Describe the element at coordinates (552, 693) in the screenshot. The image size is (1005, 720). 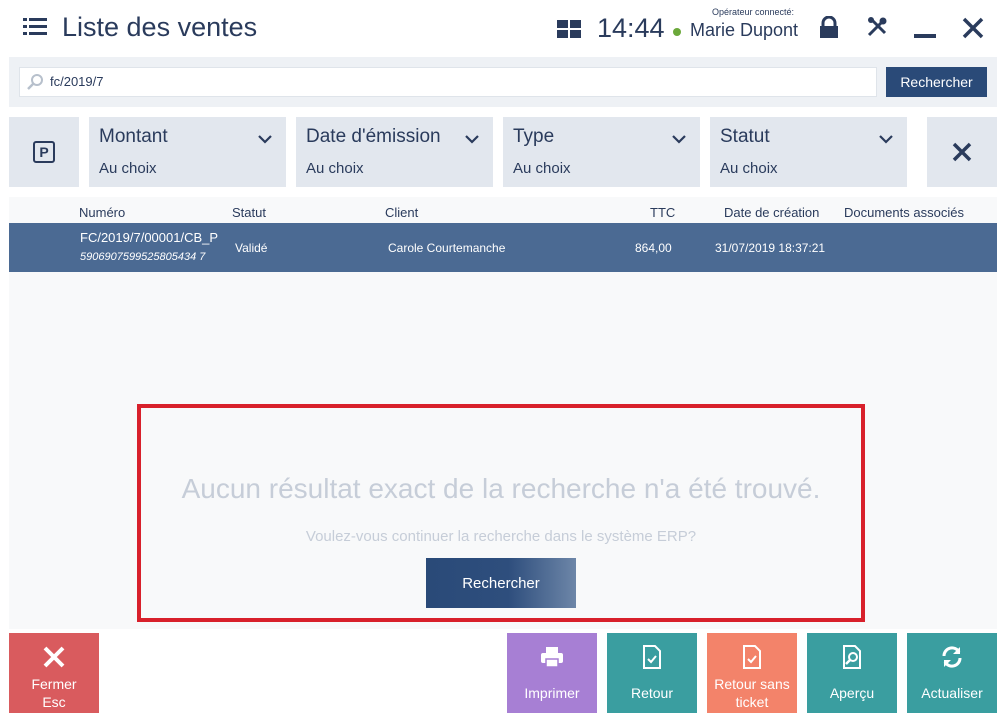
I see `print-button-label: Imprimer` at that location.